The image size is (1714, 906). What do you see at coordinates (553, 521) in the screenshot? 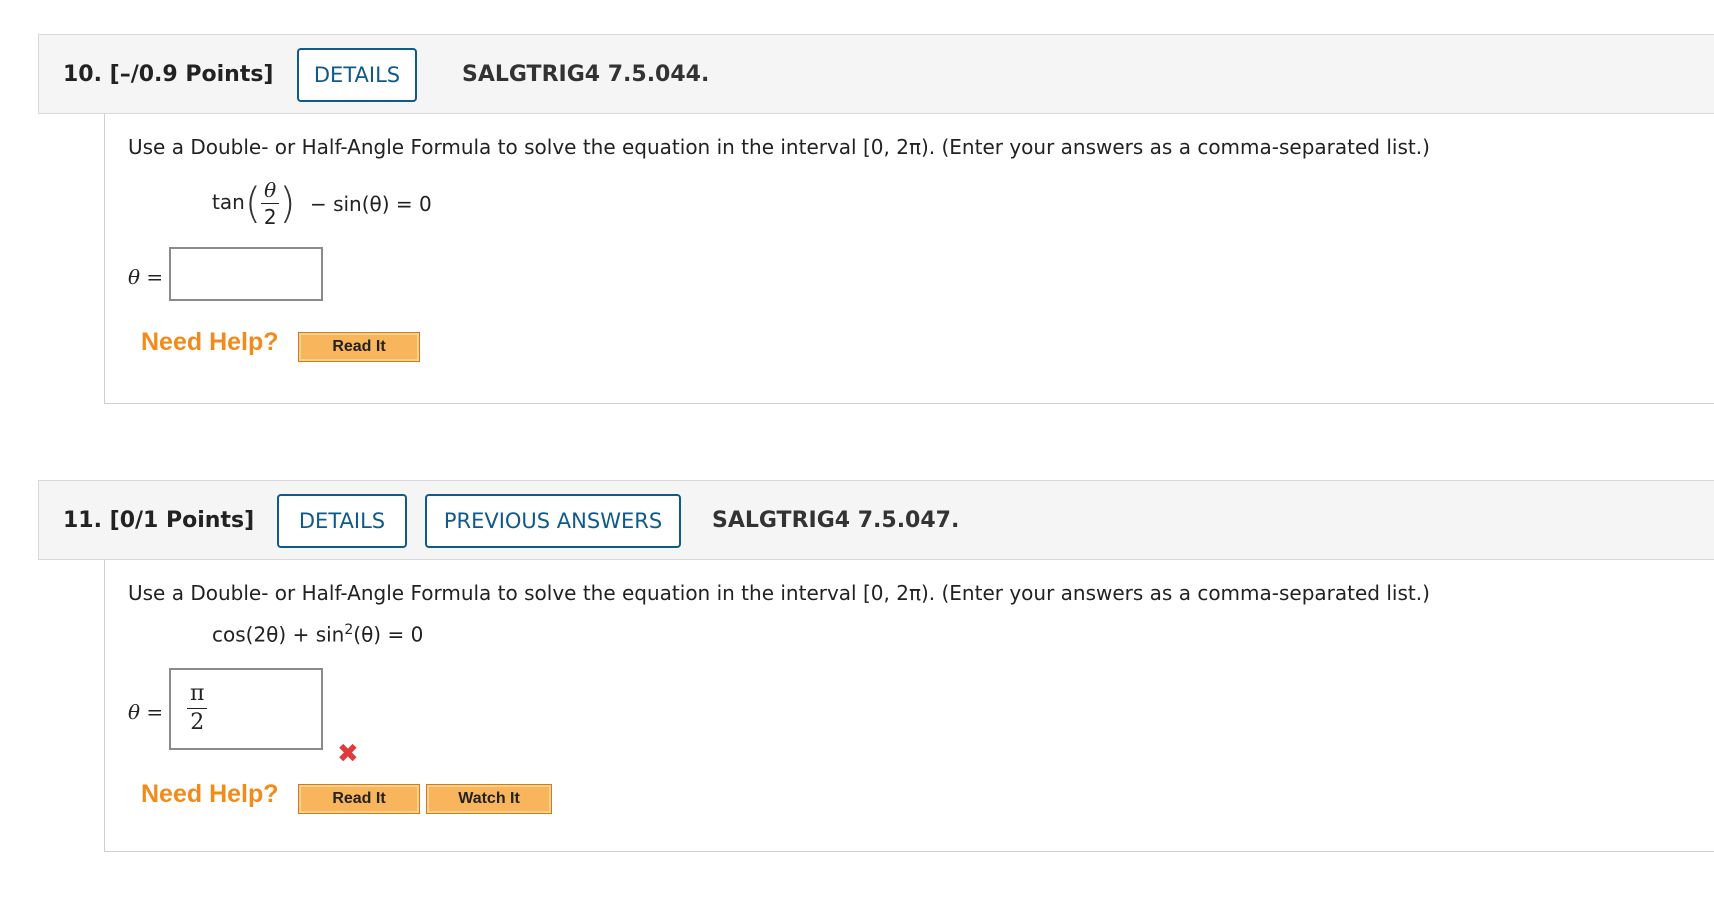
I see `previous-answers-button: PREVIOUS ANSWERS` at bounding box center [553, 521].